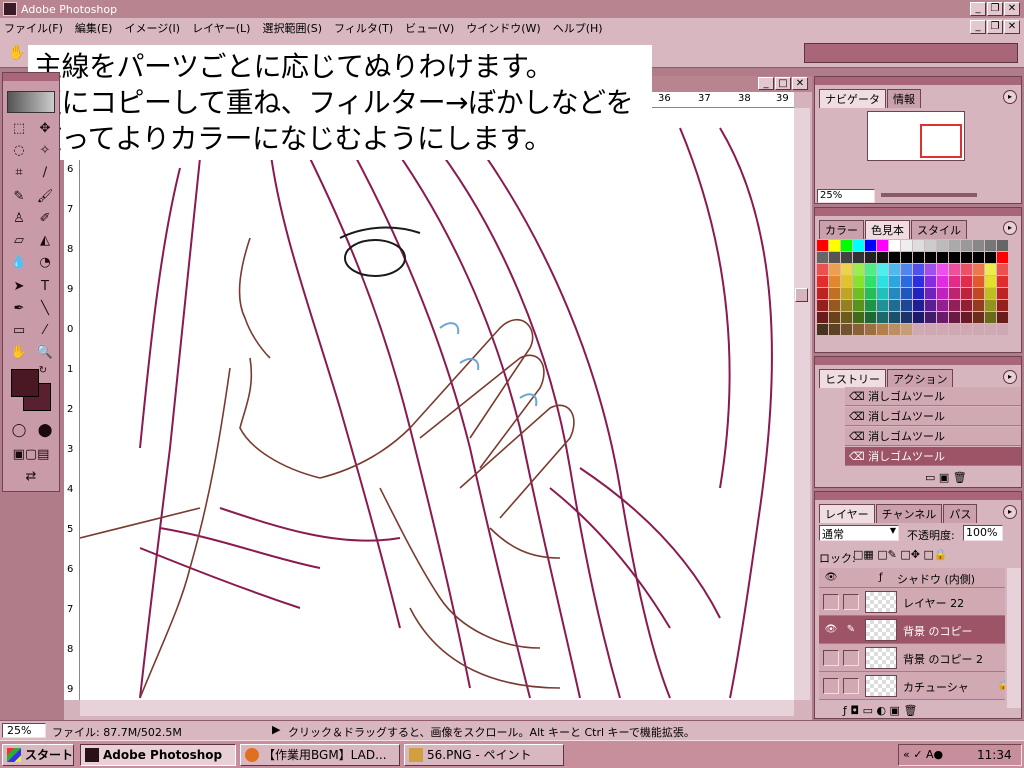  I want to click on tab-styles: スタイル, so click(939, 229).